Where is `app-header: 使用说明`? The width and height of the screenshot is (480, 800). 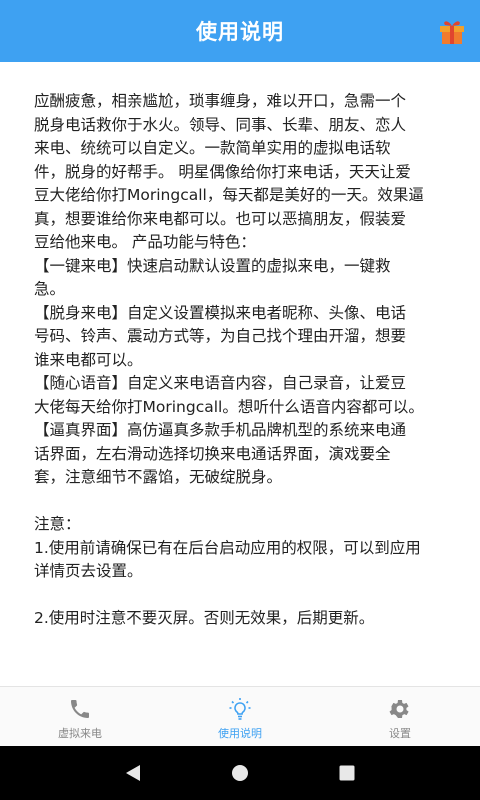 app-header: 使用说明 is located at coordinates (240, 31).